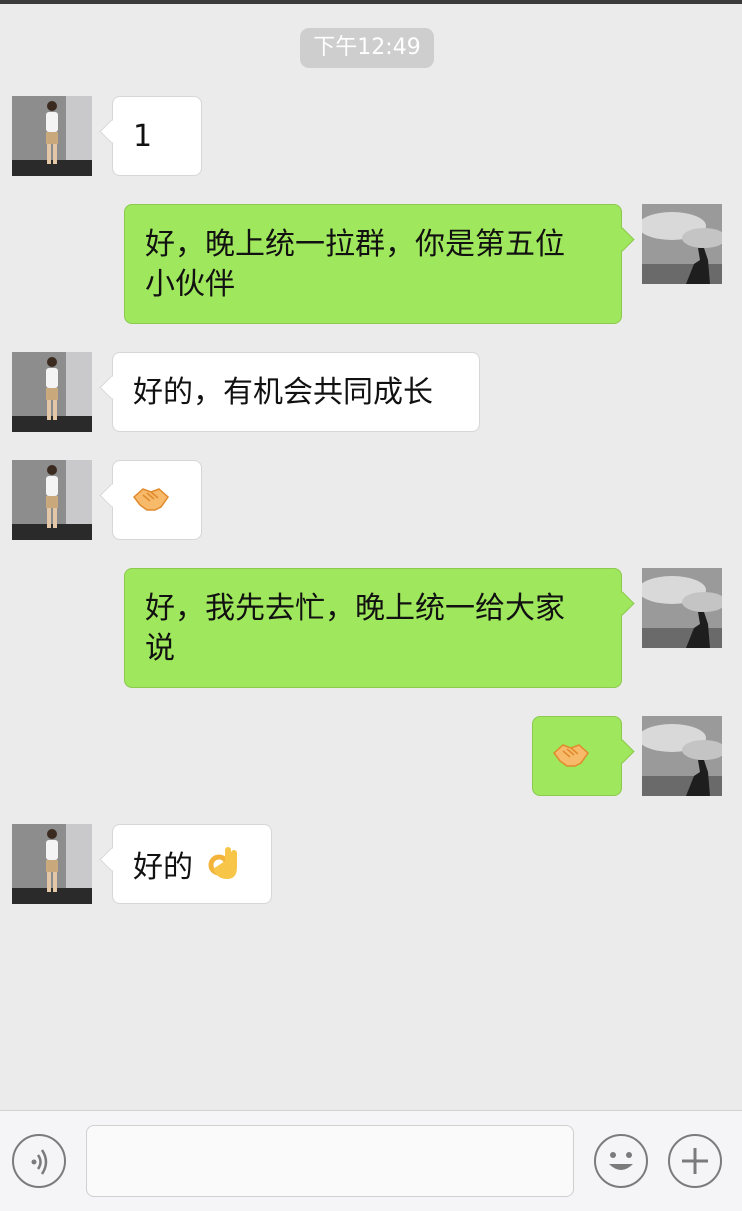  I want to click on message-bubble-sent: 好，晚上统一拉群，你是第五位 小伙伴, so click(373, 264).